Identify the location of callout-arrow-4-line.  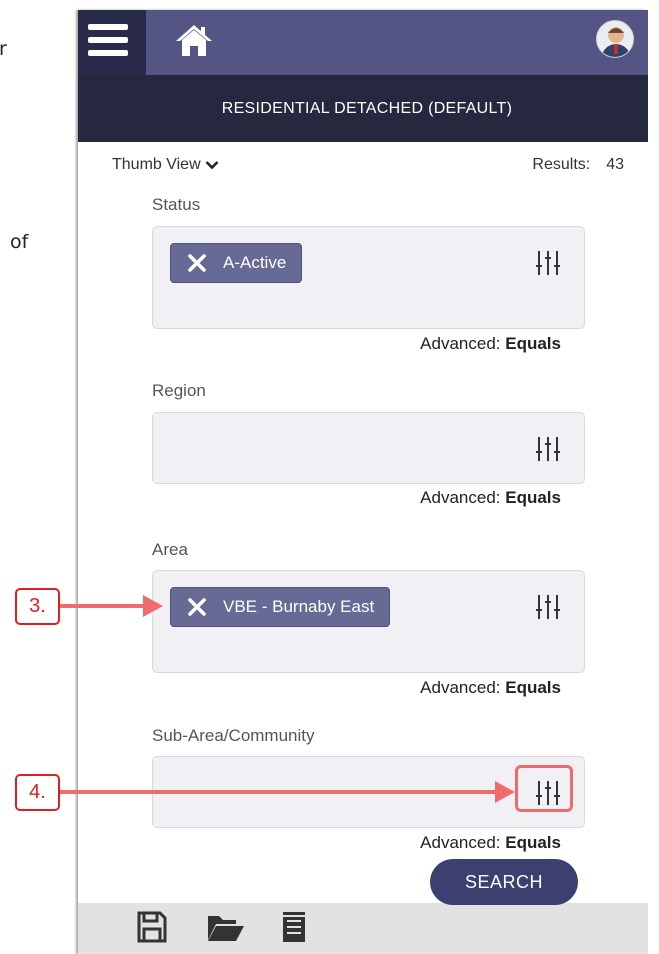
(280, 792).